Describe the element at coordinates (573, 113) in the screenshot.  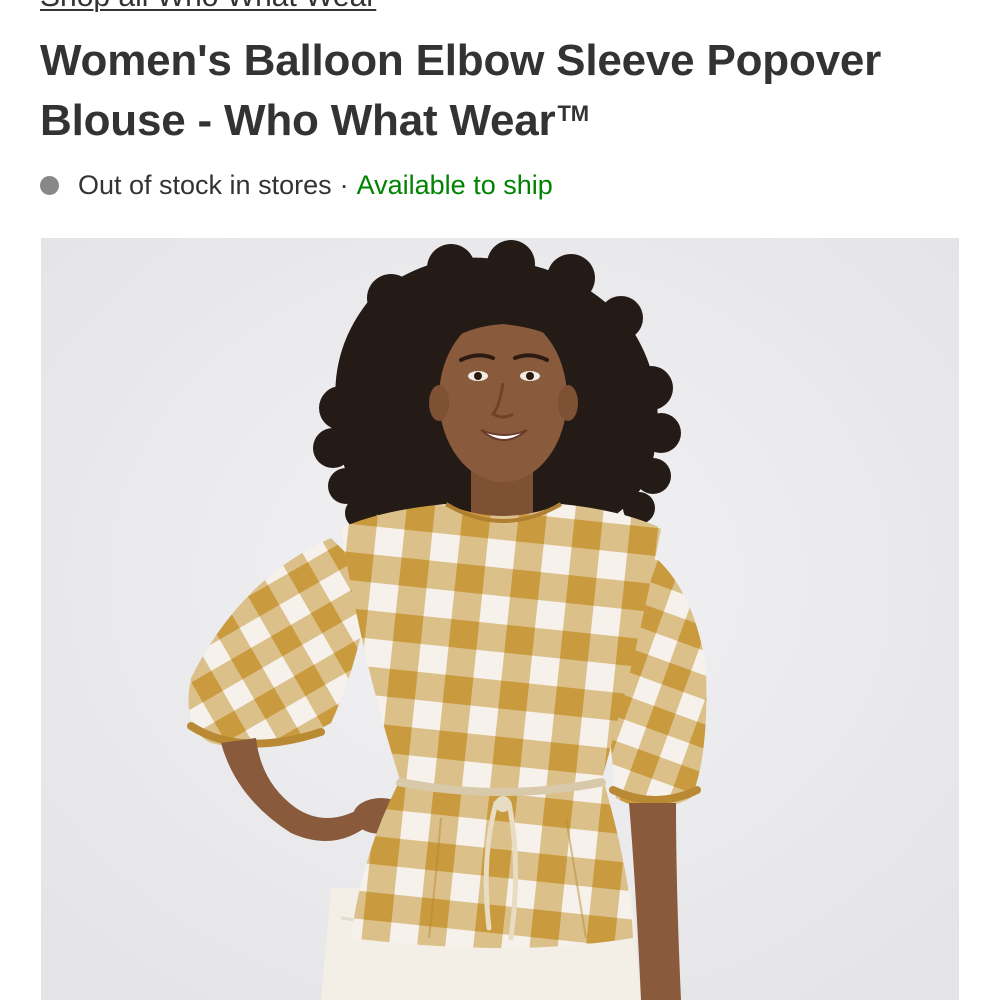
I see `trademark-symbol: TM` at that location.